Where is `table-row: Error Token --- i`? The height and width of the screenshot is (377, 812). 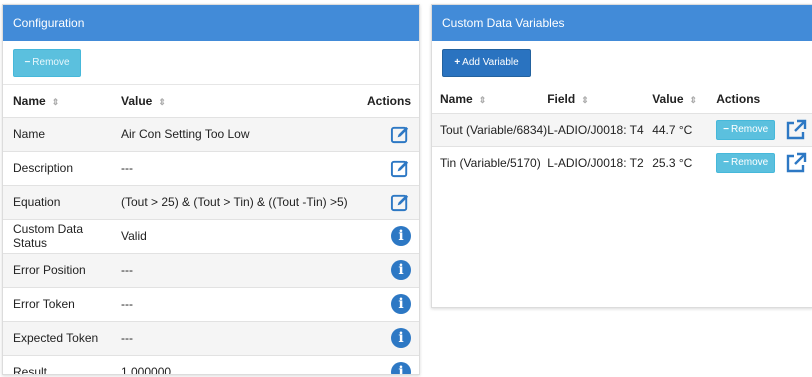 table-row: Error Token --- i is located at coordinates (211, 303).